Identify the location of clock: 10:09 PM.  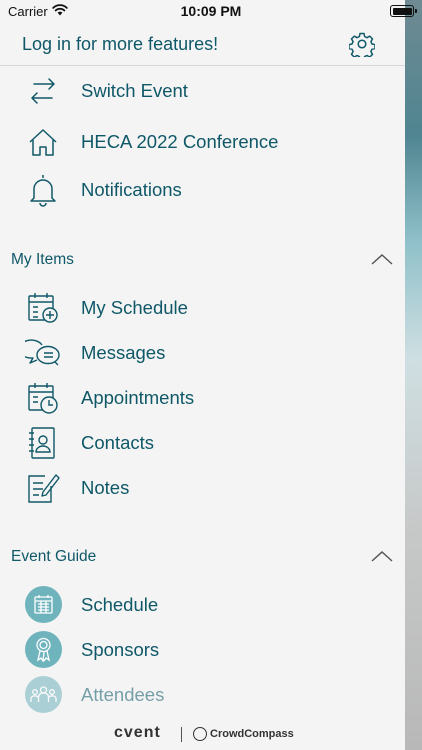
(211, 11).